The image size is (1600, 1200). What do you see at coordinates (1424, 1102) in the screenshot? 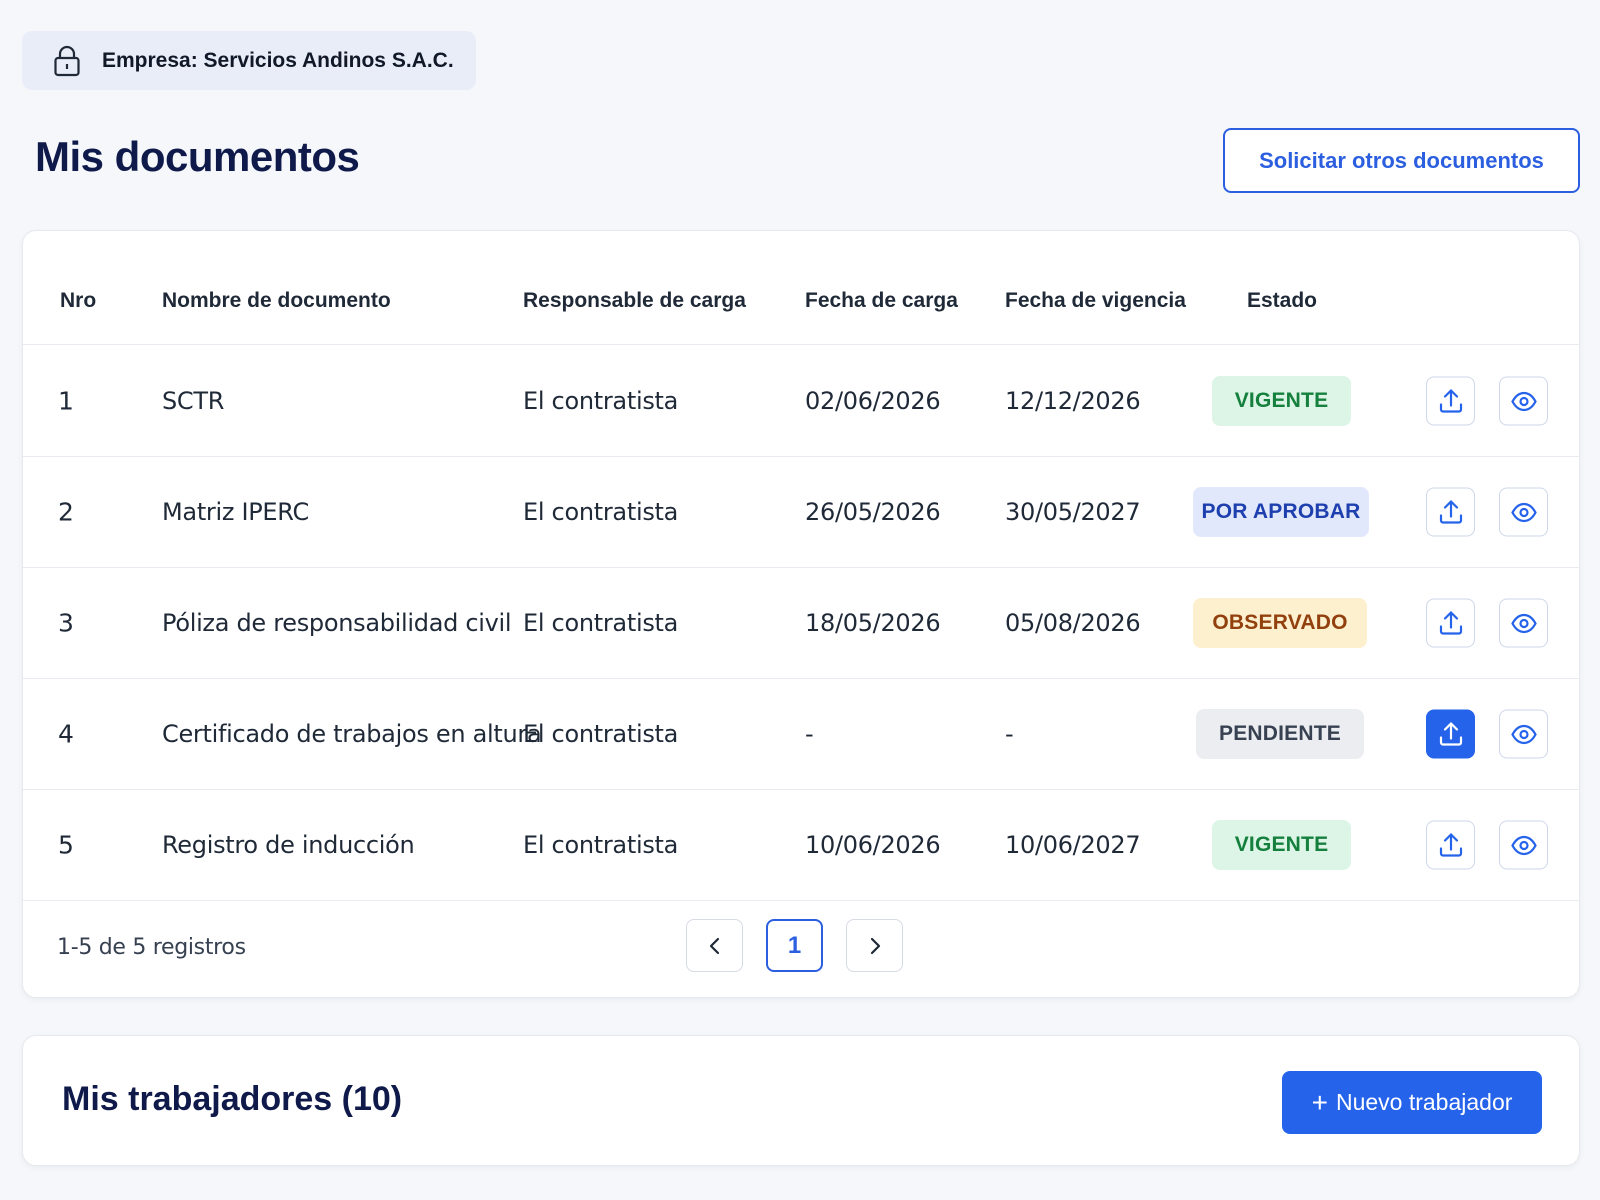
I see `new-worker-label: Nuevo trabajador` at bounding box center [1424, 1102].